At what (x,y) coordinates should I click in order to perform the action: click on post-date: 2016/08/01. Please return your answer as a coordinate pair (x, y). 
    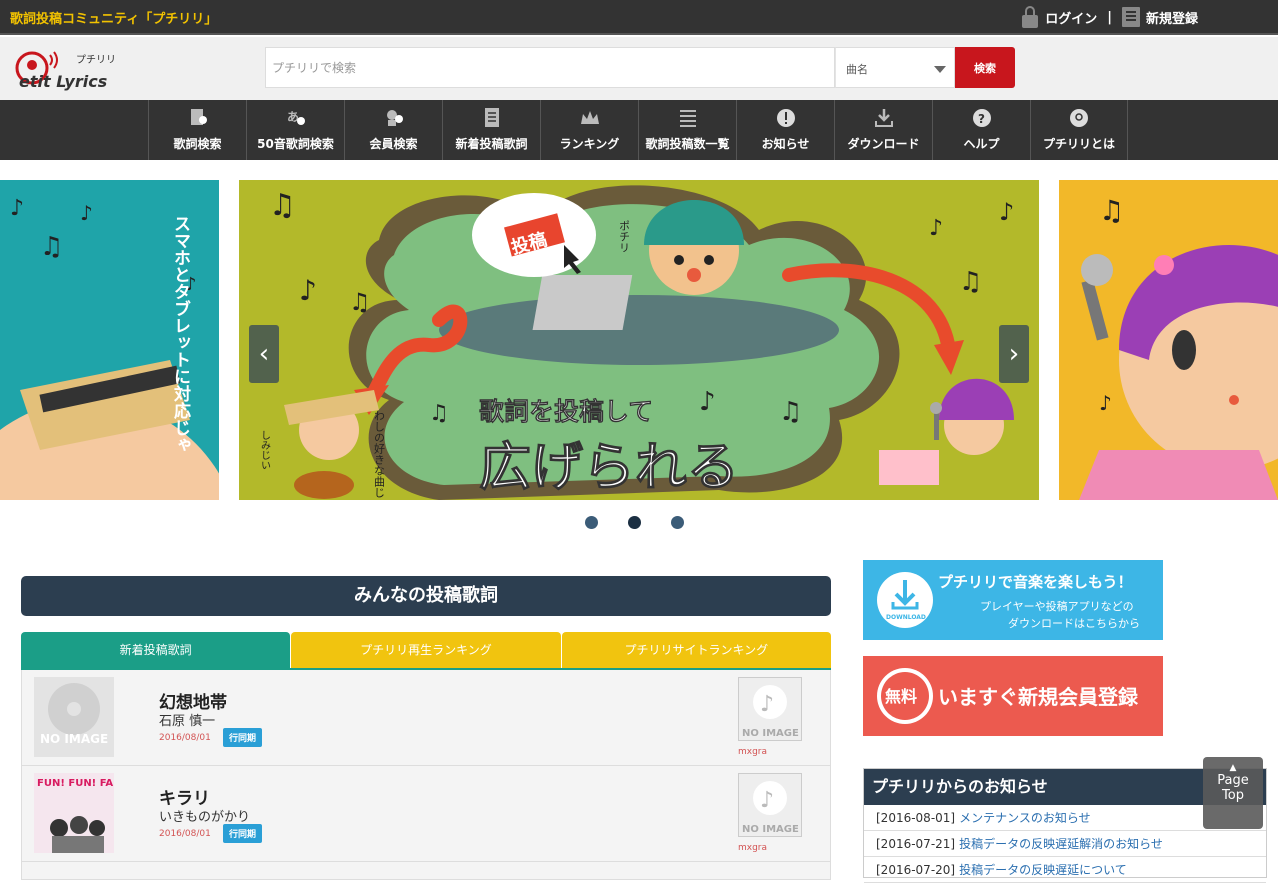
    Looking at the image, I should click on (185, 834).